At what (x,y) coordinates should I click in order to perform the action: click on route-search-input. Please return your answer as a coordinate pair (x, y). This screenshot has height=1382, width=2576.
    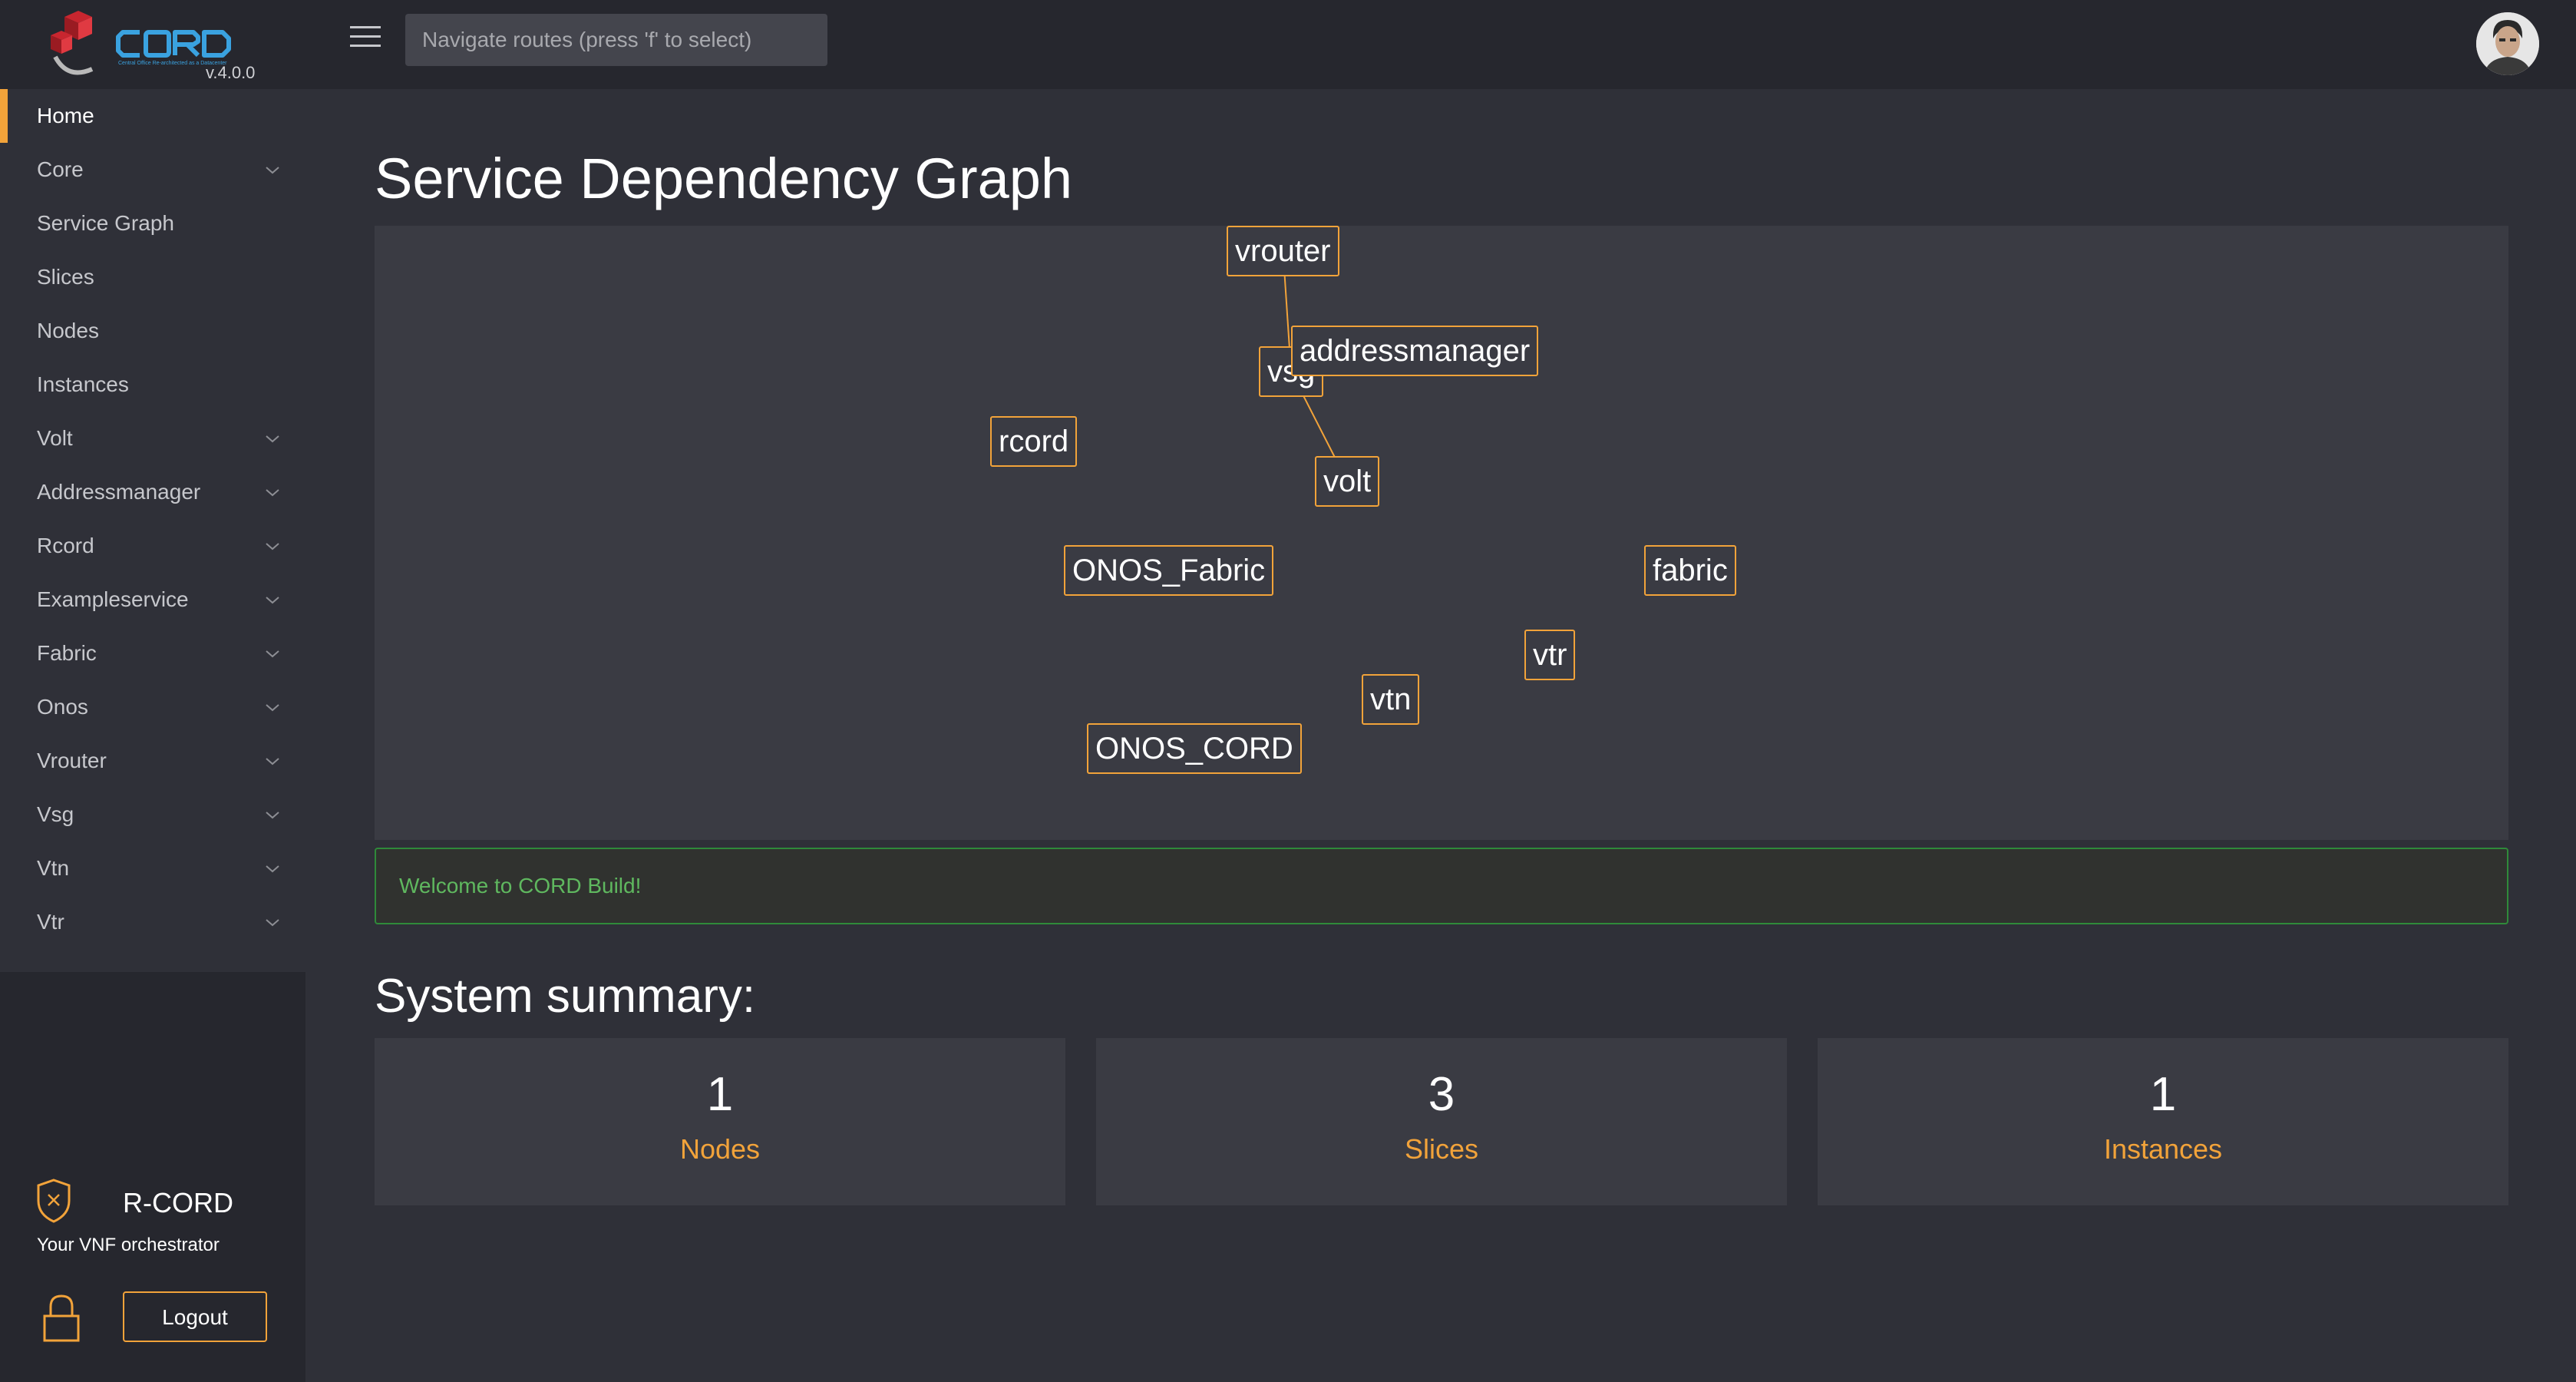
    Looking at the image, I should click on (616, 40).